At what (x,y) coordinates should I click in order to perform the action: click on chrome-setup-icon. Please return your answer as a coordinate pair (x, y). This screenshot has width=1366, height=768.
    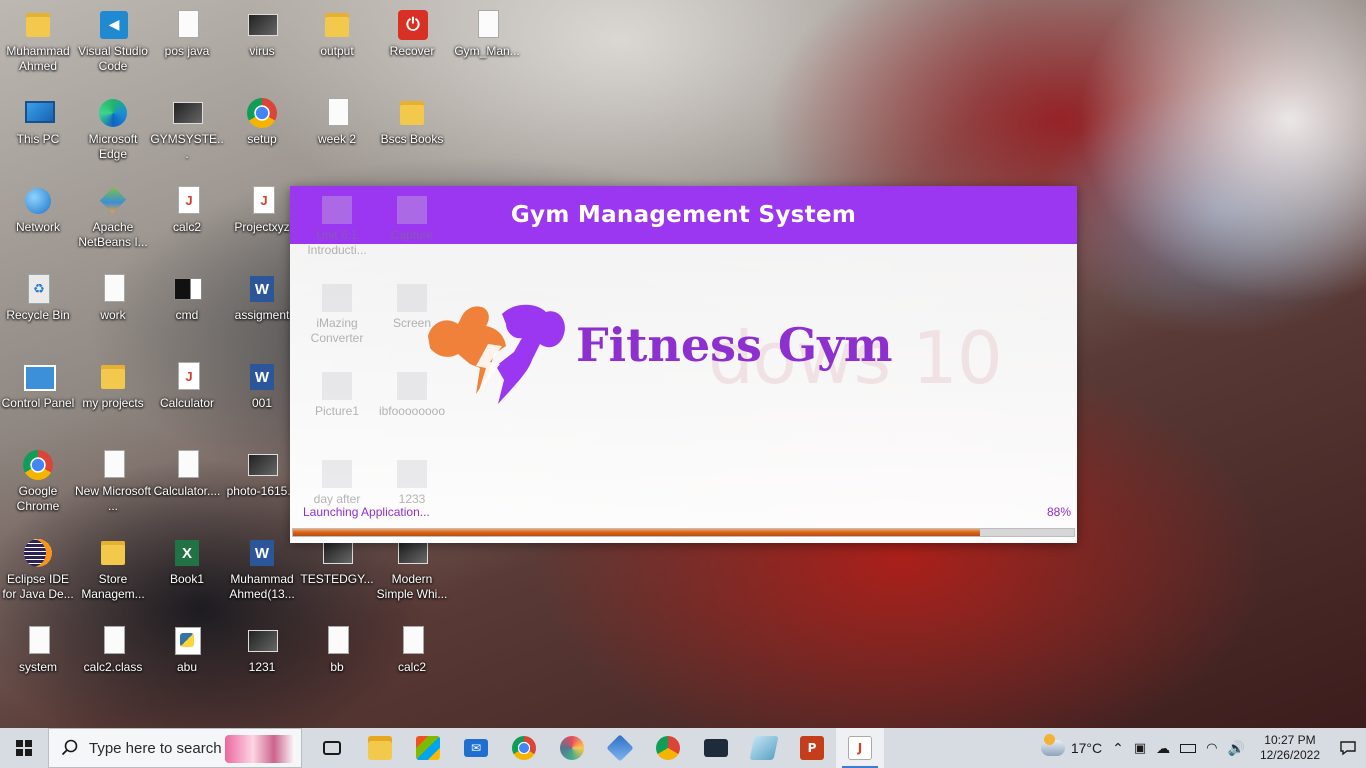
    Looking at the image, I should click on (262, 113).